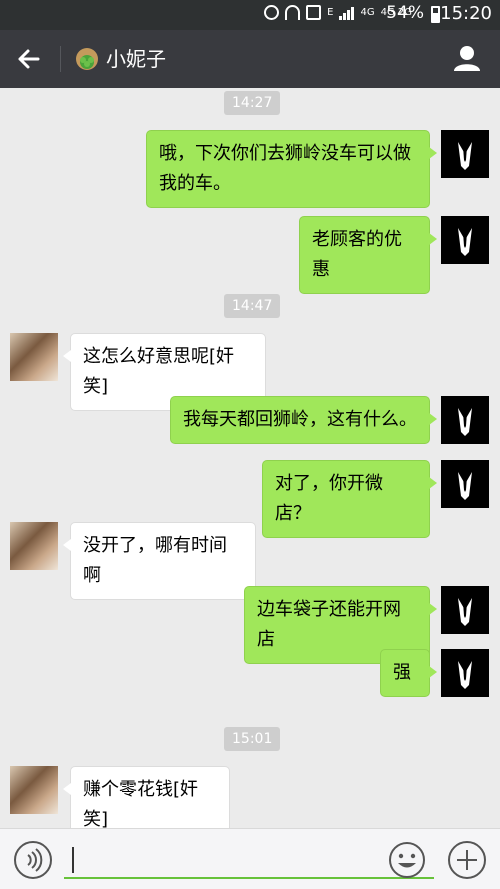 The width and height of the screenshot is (500, 889). I want to click on person-icon, so click(467, 58).